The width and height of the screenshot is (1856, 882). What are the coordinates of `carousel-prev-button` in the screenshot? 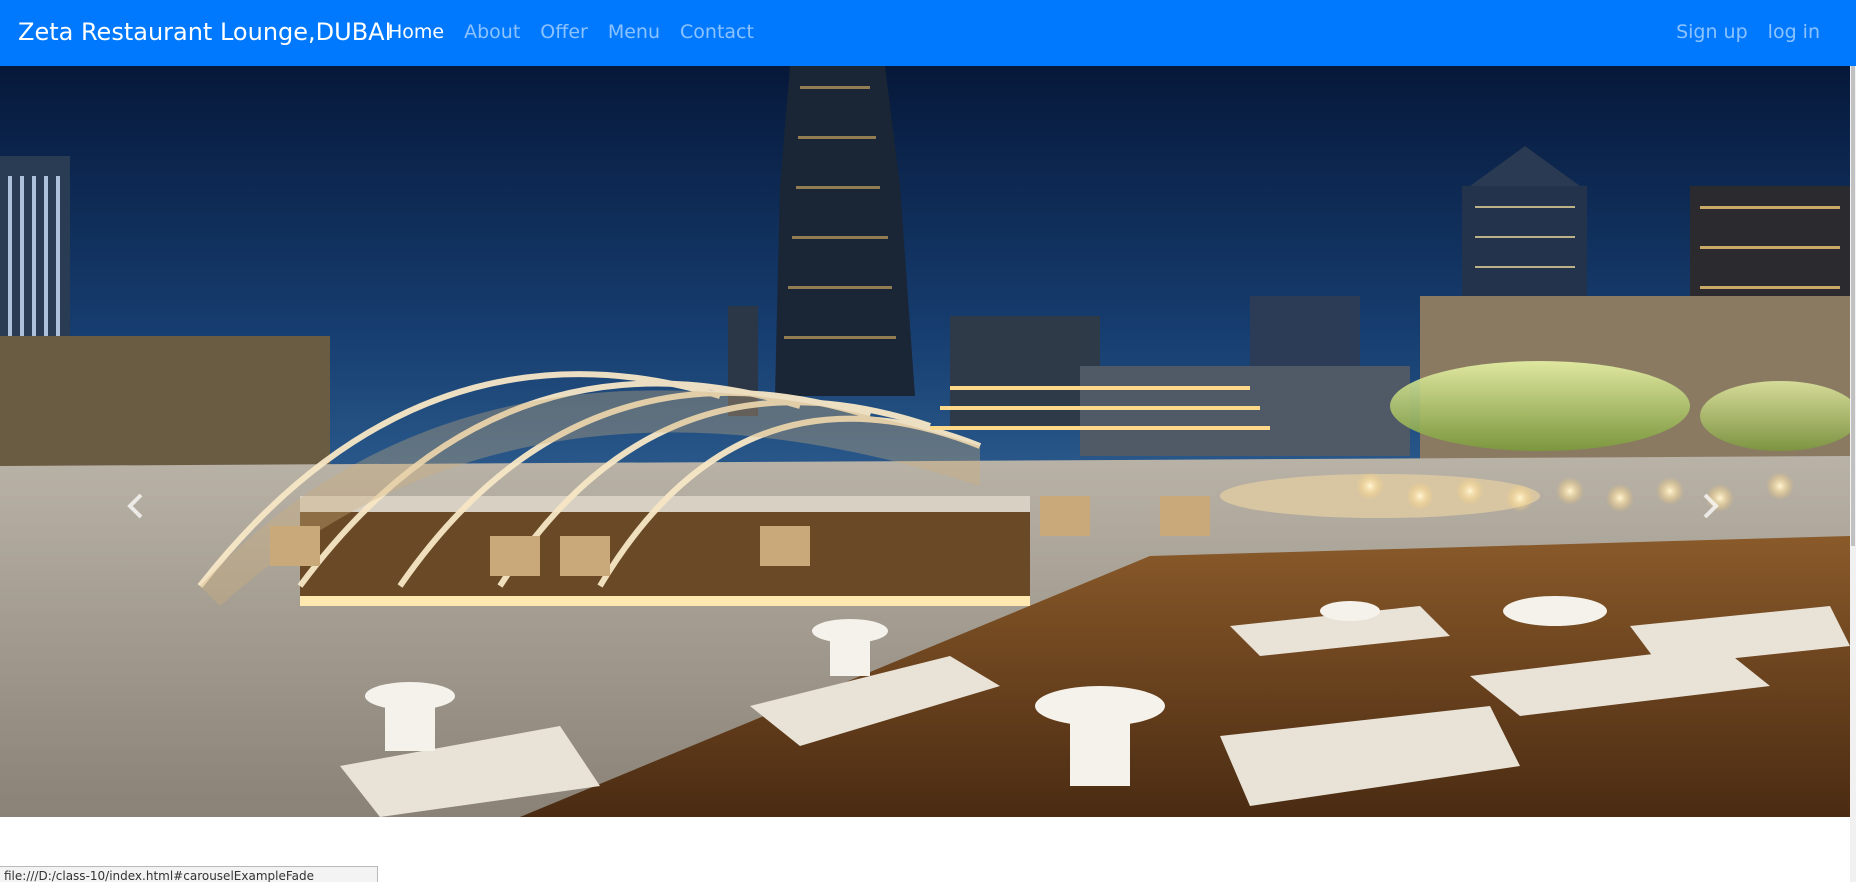 It's located at (136, 506).